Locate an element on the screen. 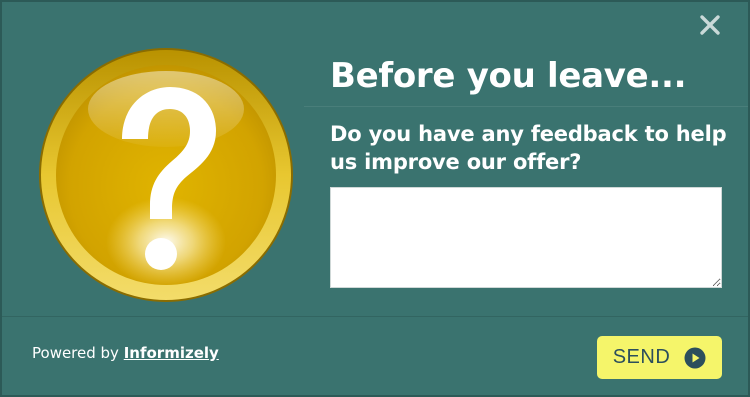 The height and width of the screenshot is (397, 750). close-button is located at coordinates (710, 25).